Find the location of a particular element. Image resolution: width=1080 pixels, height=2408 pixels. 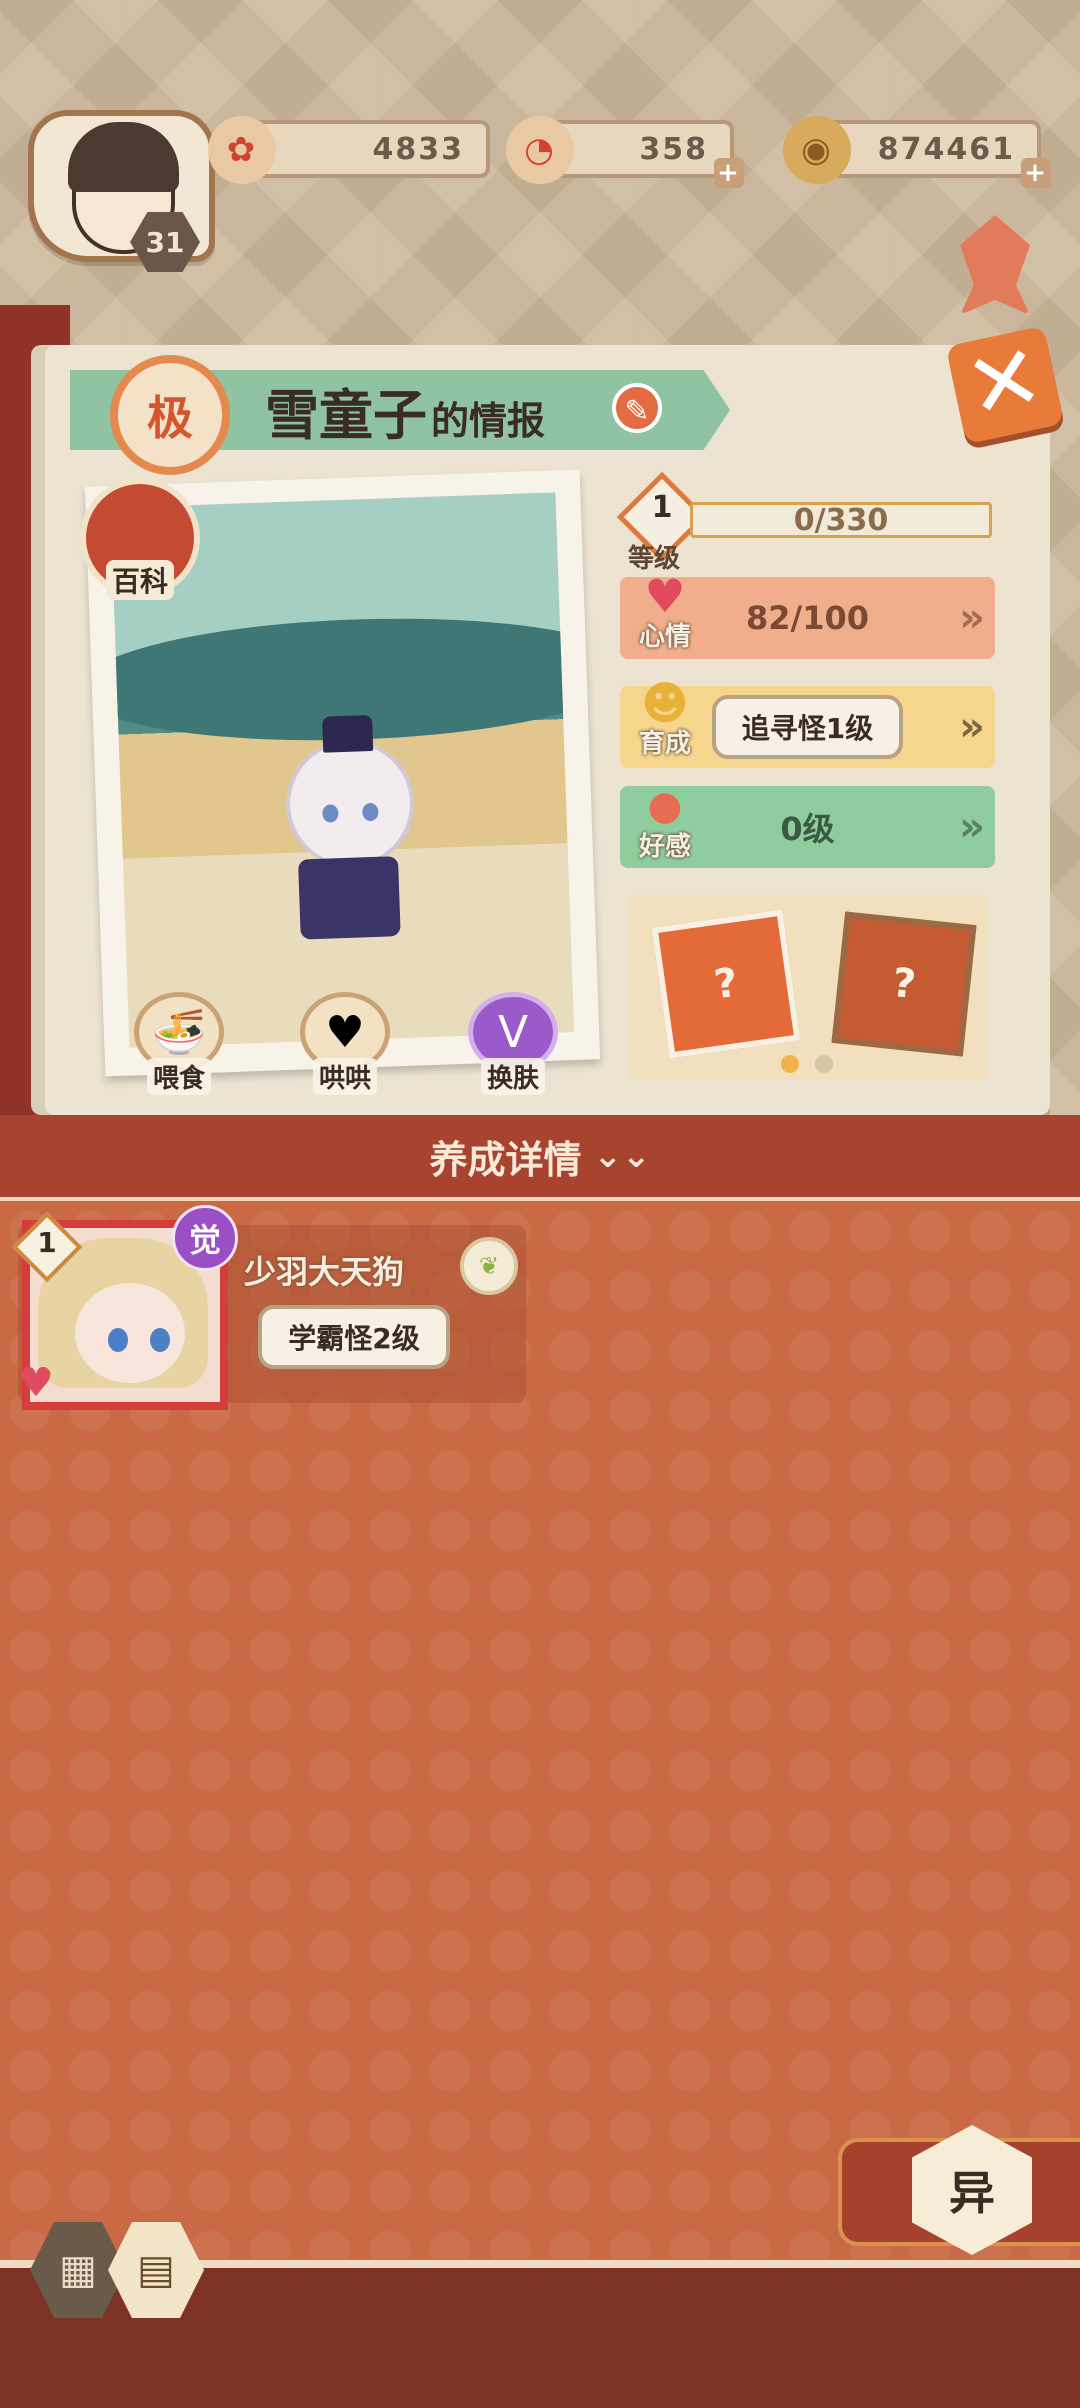

affinity-icon: ● 好感 is located at coordinates (665, 824).